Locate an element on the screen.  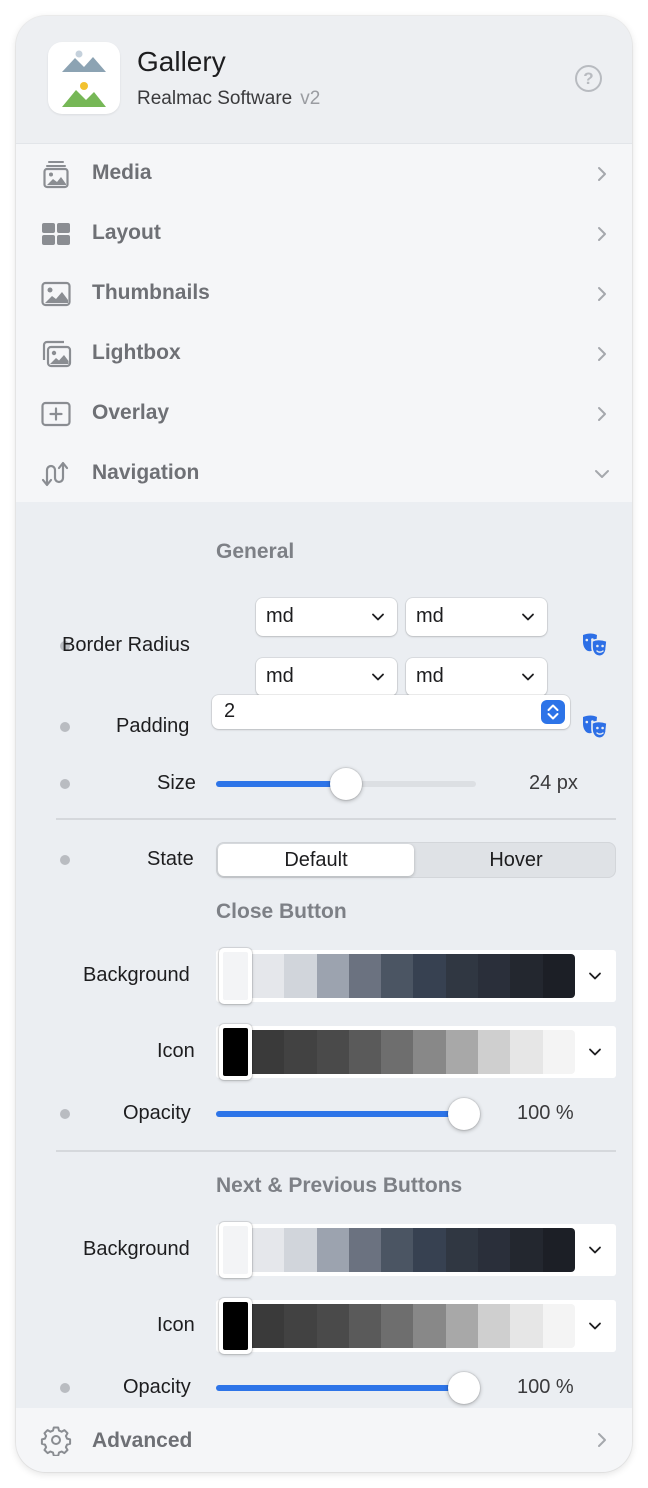
close-background-color-picker is located at coordinates (416, 976).